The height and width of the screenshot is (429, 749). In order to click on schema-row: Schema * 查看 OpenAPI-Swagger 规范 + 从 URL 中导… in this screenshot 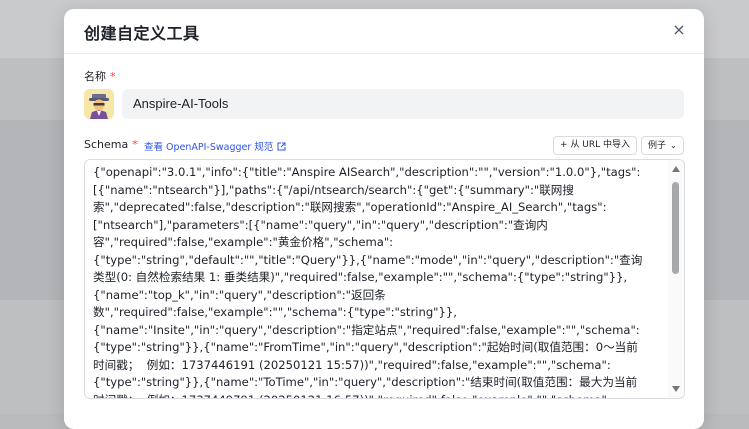, I will do `click(384, 145)`.